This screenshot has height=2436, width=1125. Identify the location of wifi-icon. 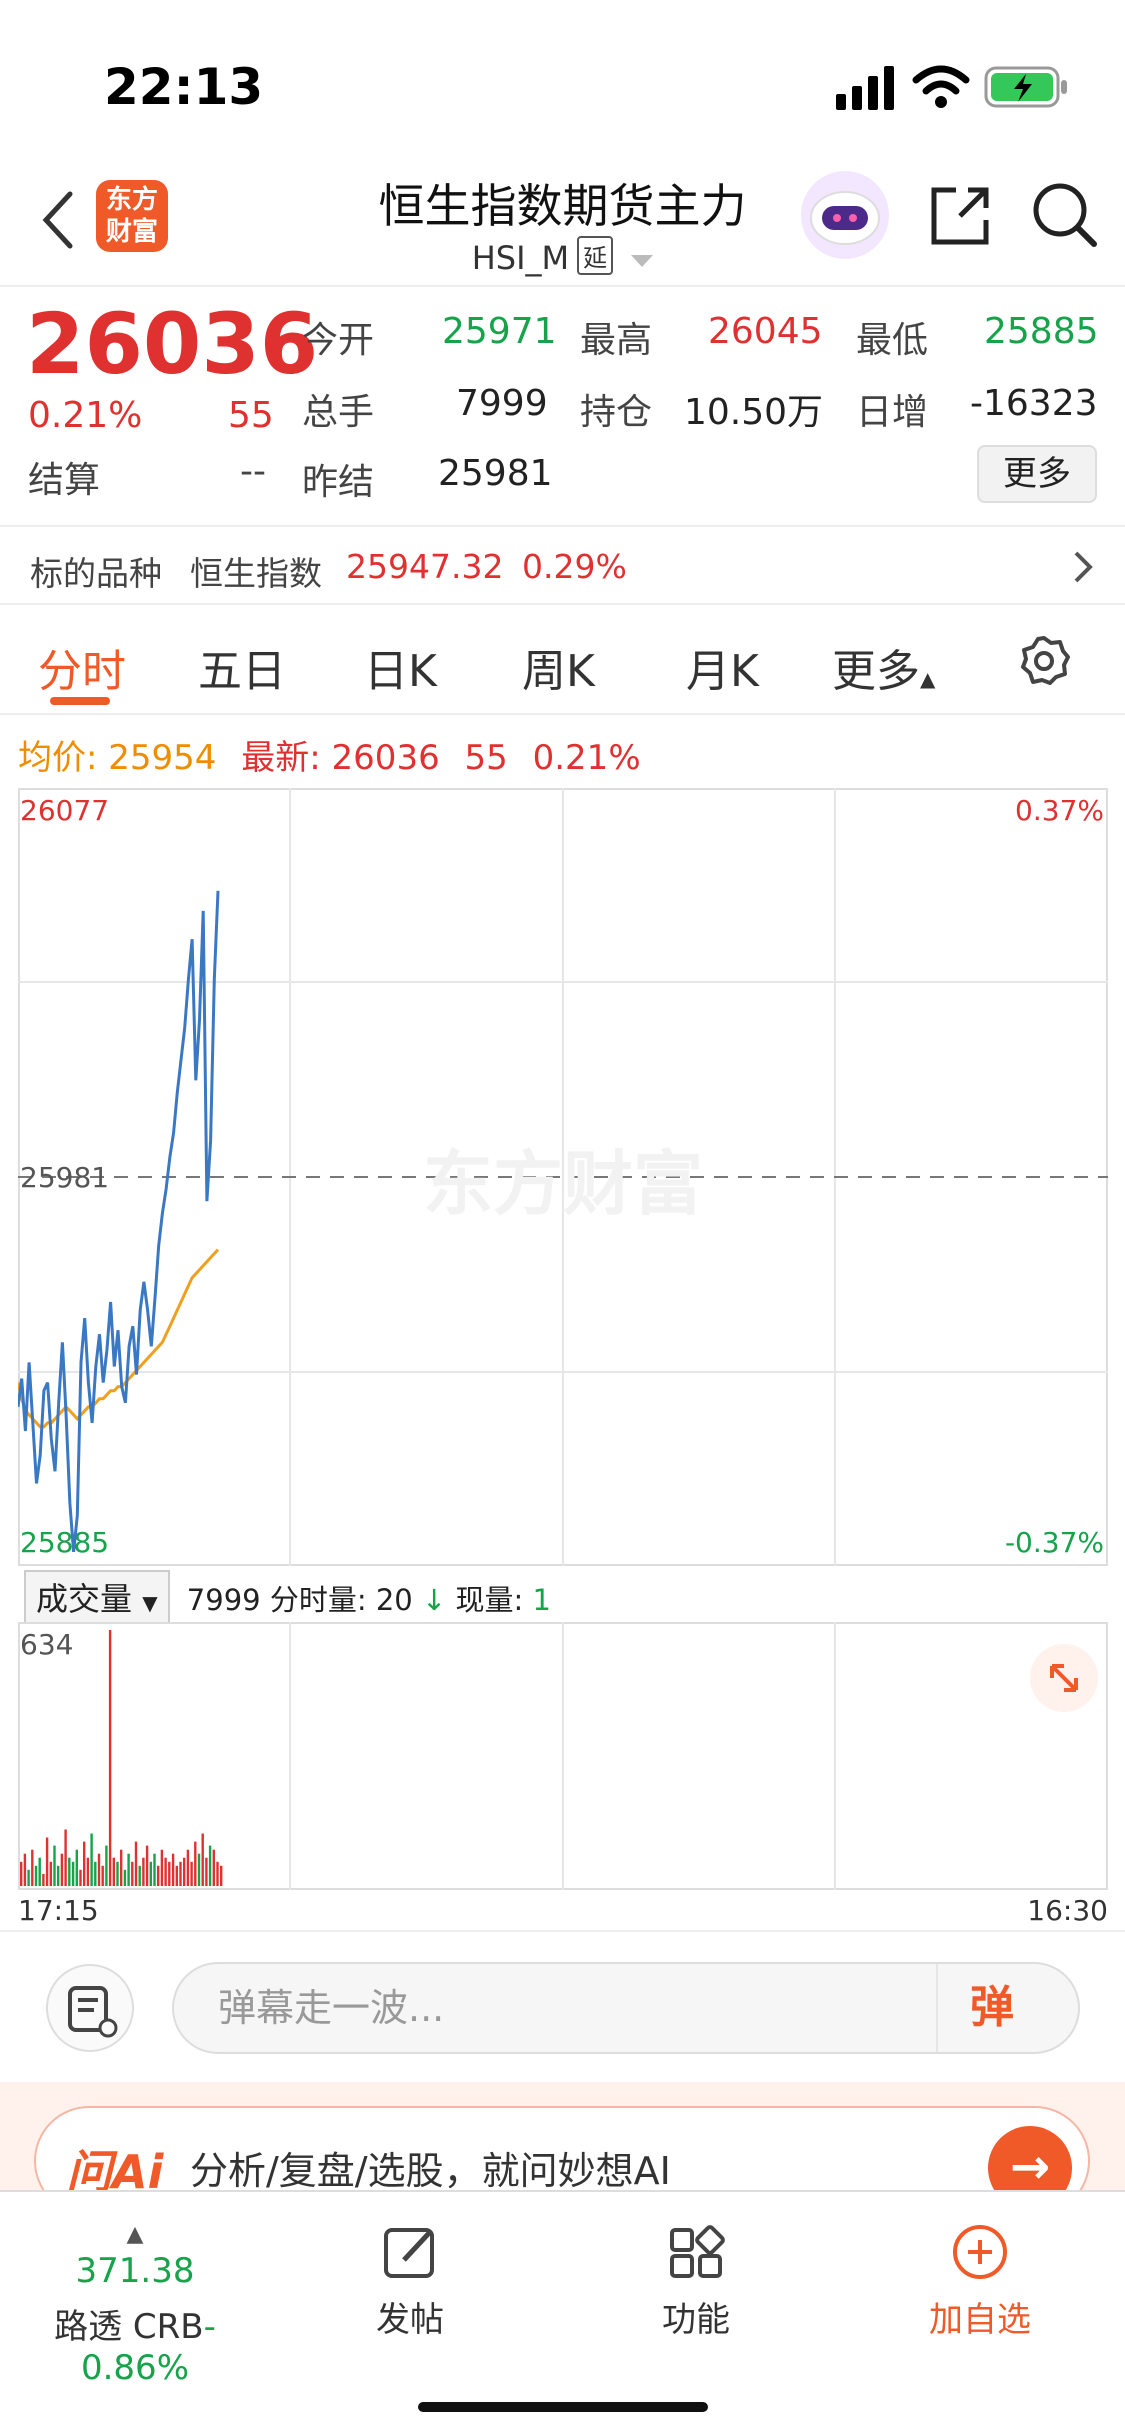
(941, 86).